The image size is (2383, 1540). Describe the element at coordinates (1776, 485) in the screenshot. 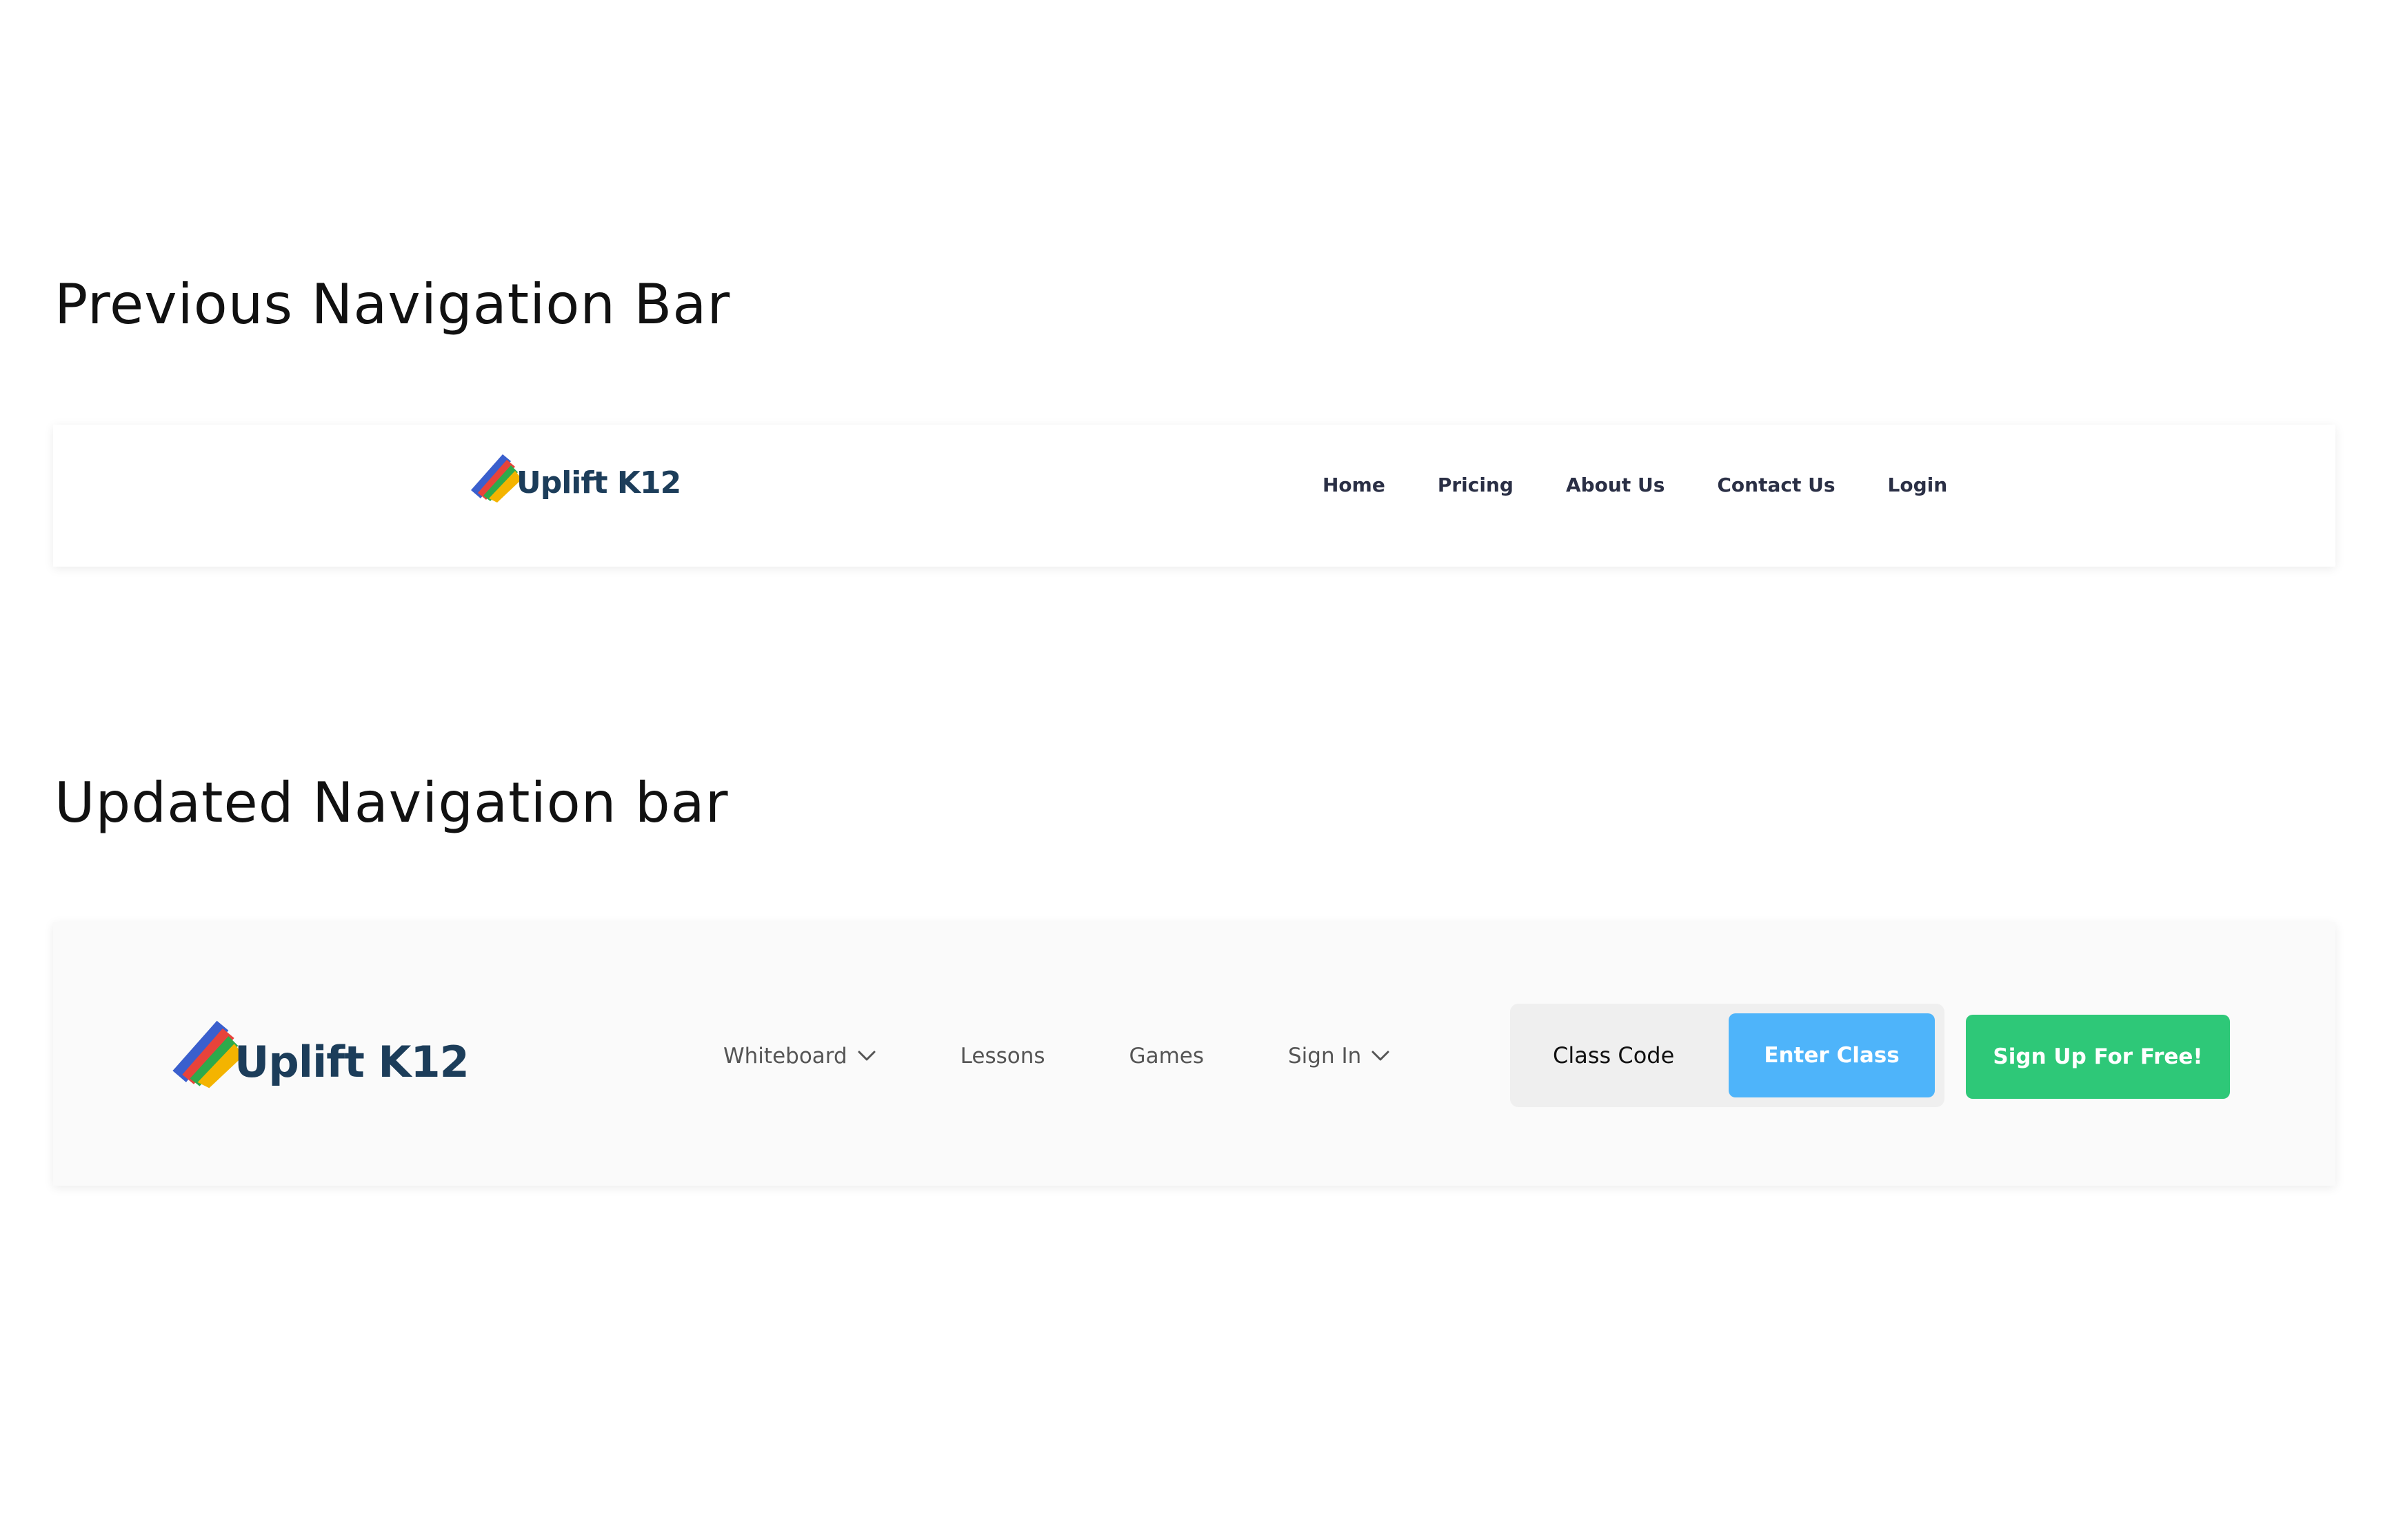

I see `nav-link-contact-us: Contact Us` at that location.